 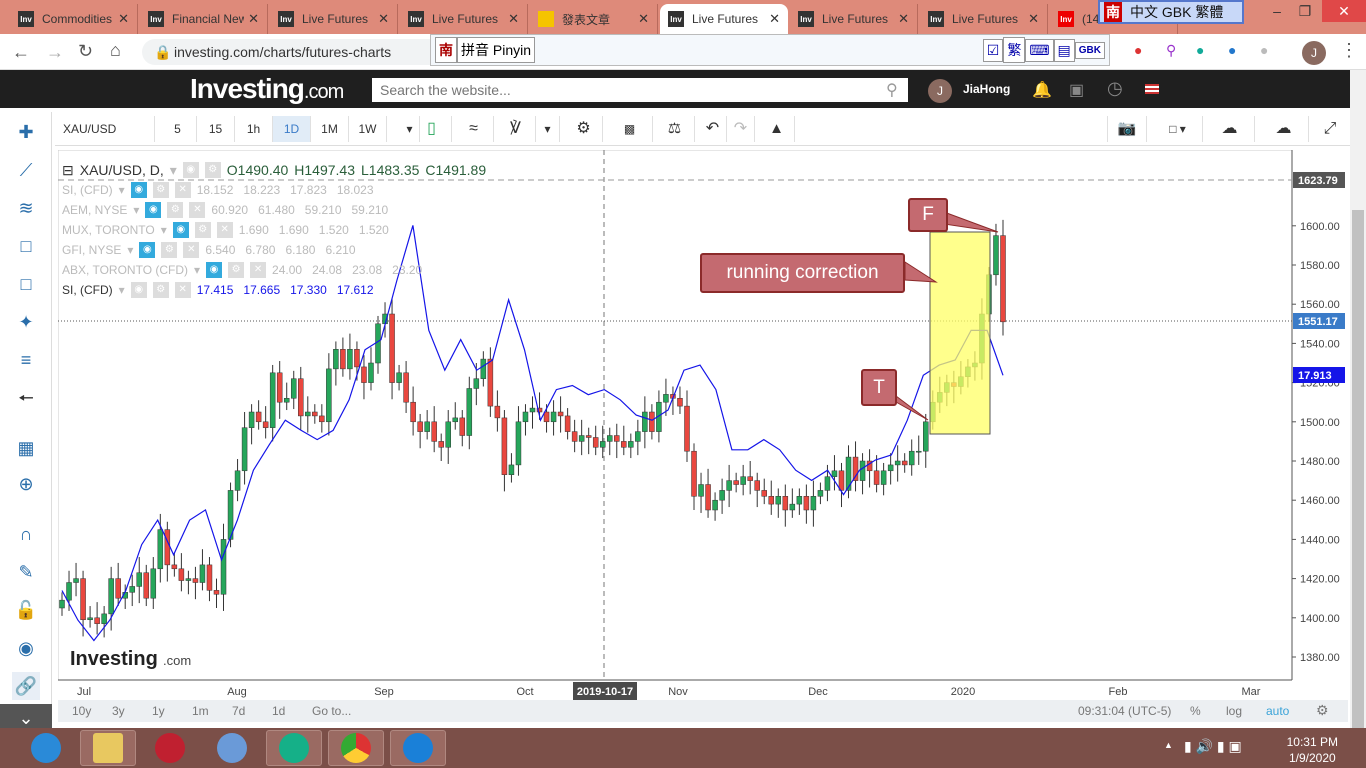 I want to click on main-series-name: XAU/USD, D,, so click(x=122, y=170).